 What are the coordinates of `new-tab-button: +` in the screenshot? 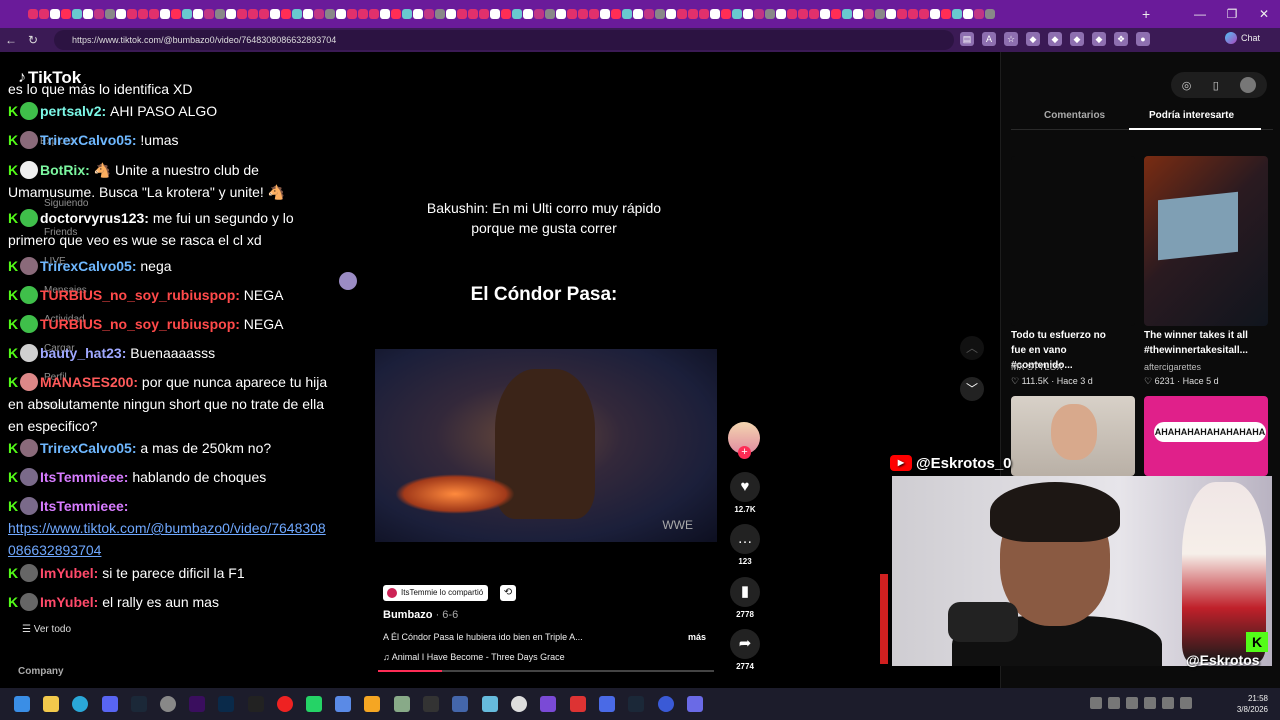 It's located at (1146, 14).